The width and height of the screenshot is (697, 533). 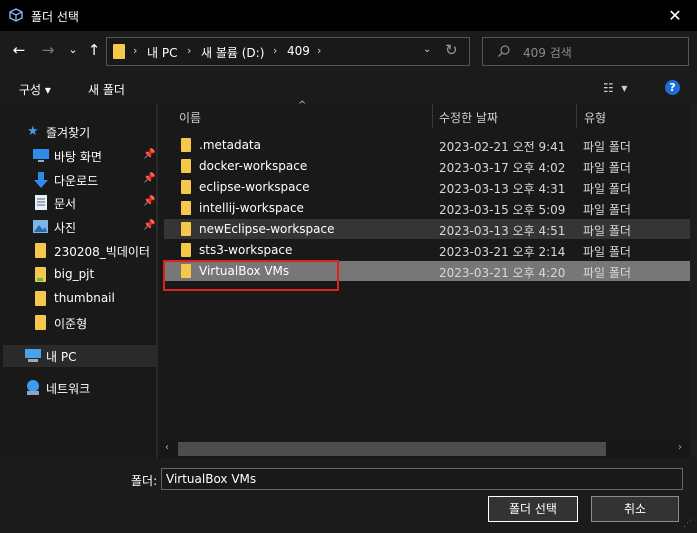 I want to click on dialog-footer: 폴더: VirtualBox VMs 폴더 선택 취소, so click(x=348, y=495).